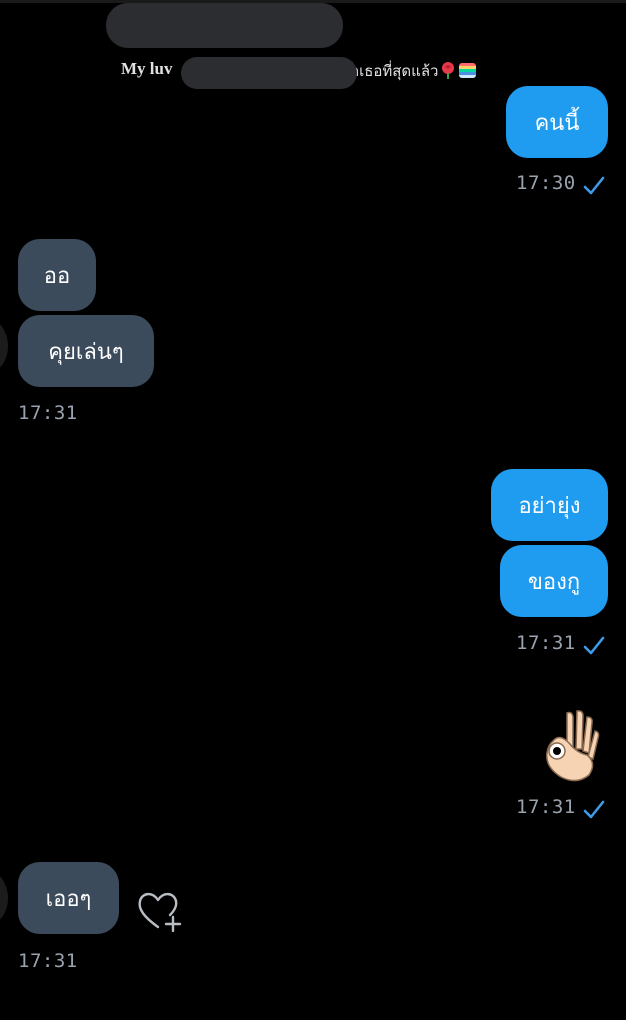 Image resolution: width=626 pixels, height=1020 pixels. I want to click on incoming-message-bubble: คุยเล่นๆ, so click(86, 351).